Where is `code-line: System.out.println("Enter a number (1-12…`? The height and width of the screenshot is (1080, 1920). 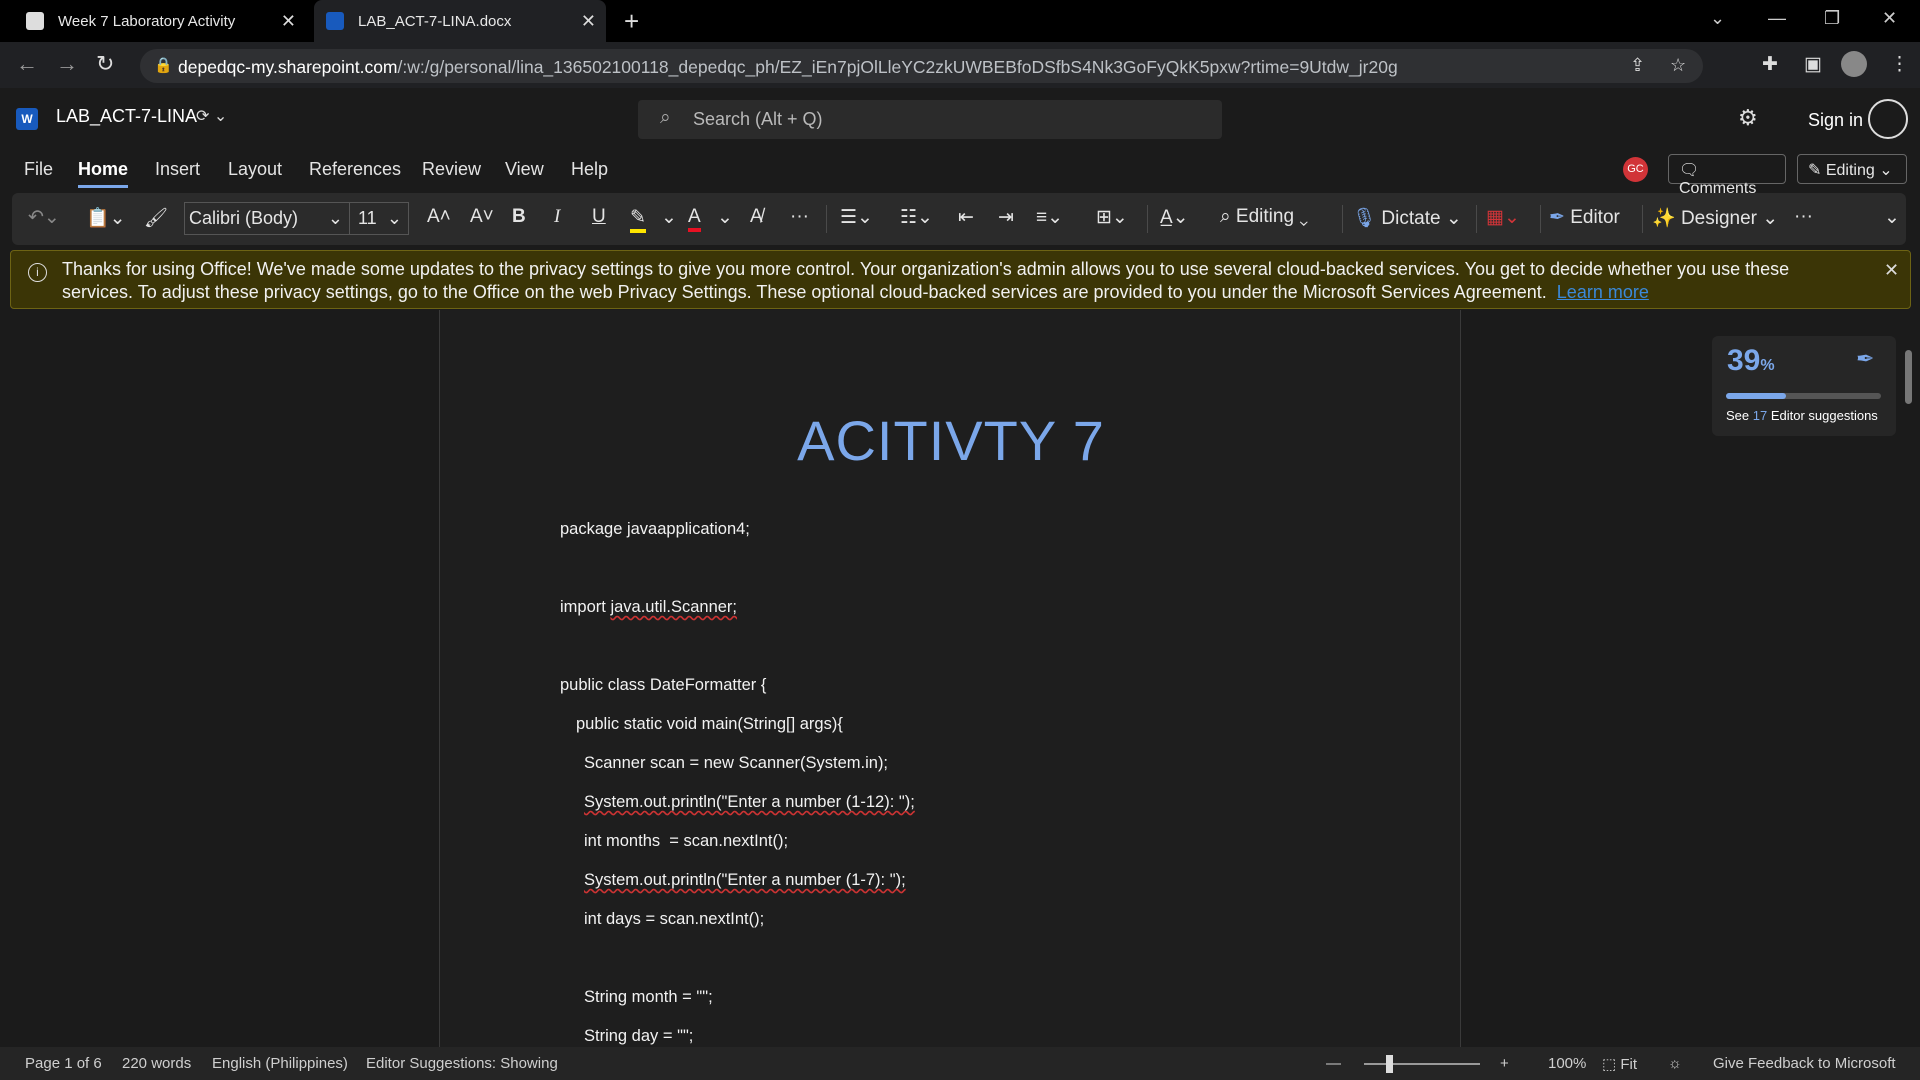
code-line: System.out.println("Enter a number (1-12… is located at coordinates (749, 802).